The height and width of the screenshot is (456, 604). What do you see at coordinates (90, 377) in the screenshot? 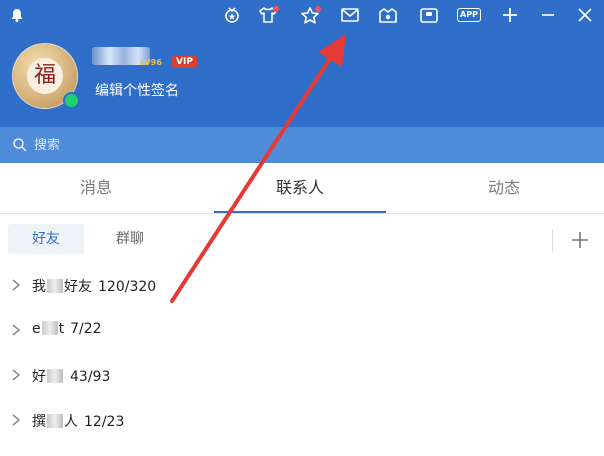
I see `group-count: 43/93` at bounding box center [90, 377].